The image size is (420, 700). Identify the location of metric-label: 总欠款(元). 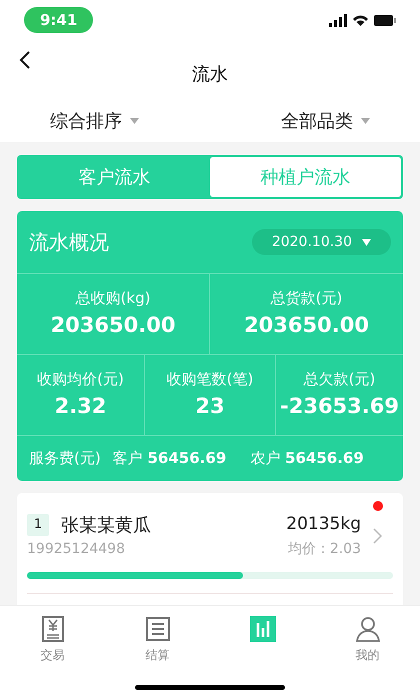
(340, 379).